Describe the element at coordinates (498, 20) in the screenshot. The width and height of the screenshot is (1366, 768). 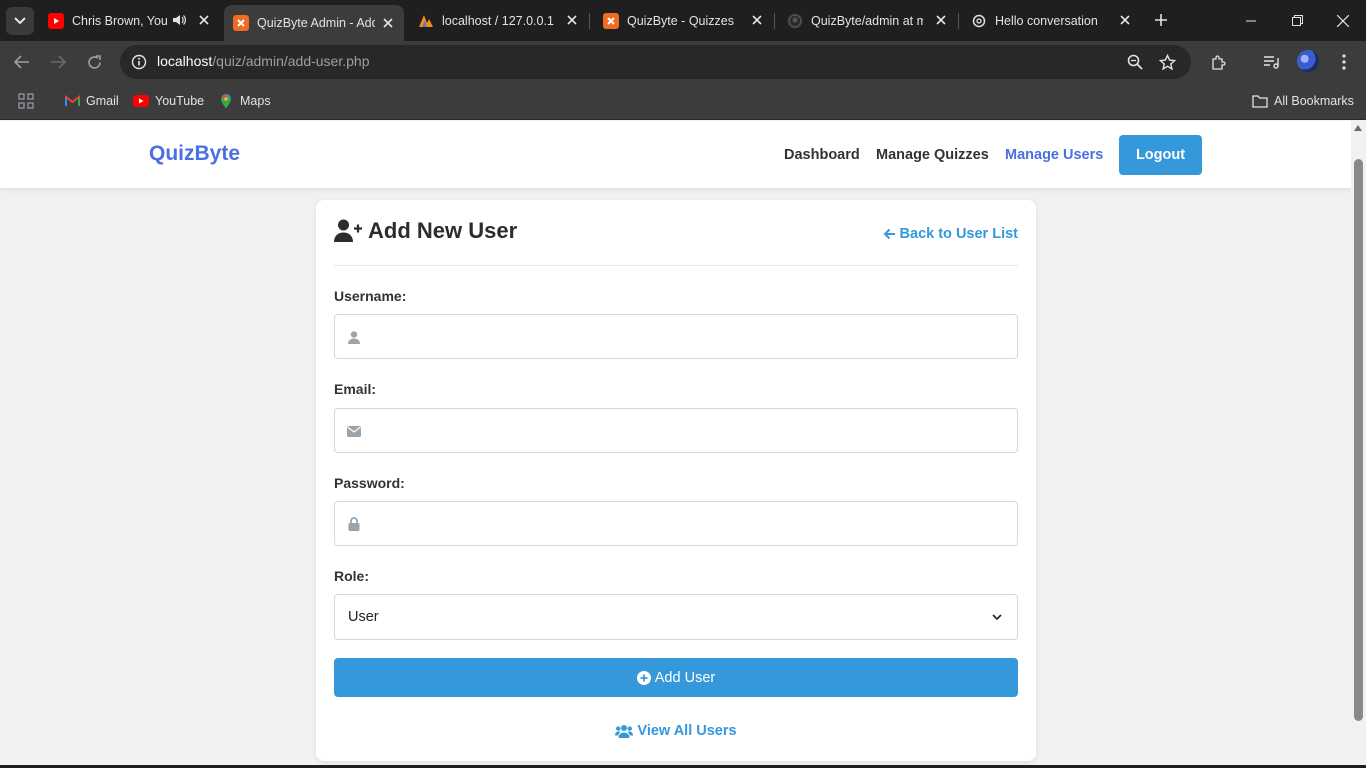
I see `tab-title: localhost / 127.0.0.1 /` at that location.